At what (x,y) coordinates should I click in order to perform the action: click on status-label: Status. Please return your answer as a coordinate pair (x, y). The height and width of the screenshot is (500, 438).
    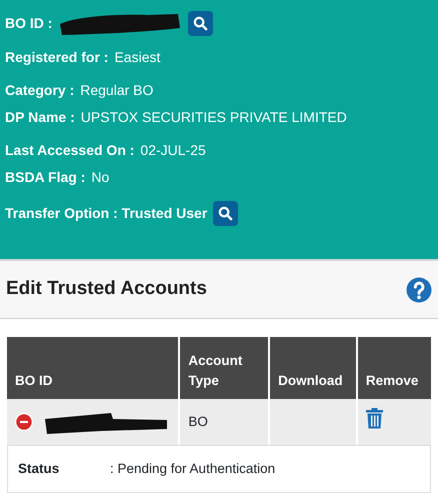
    Looking at the image, I should click on (39, 469).